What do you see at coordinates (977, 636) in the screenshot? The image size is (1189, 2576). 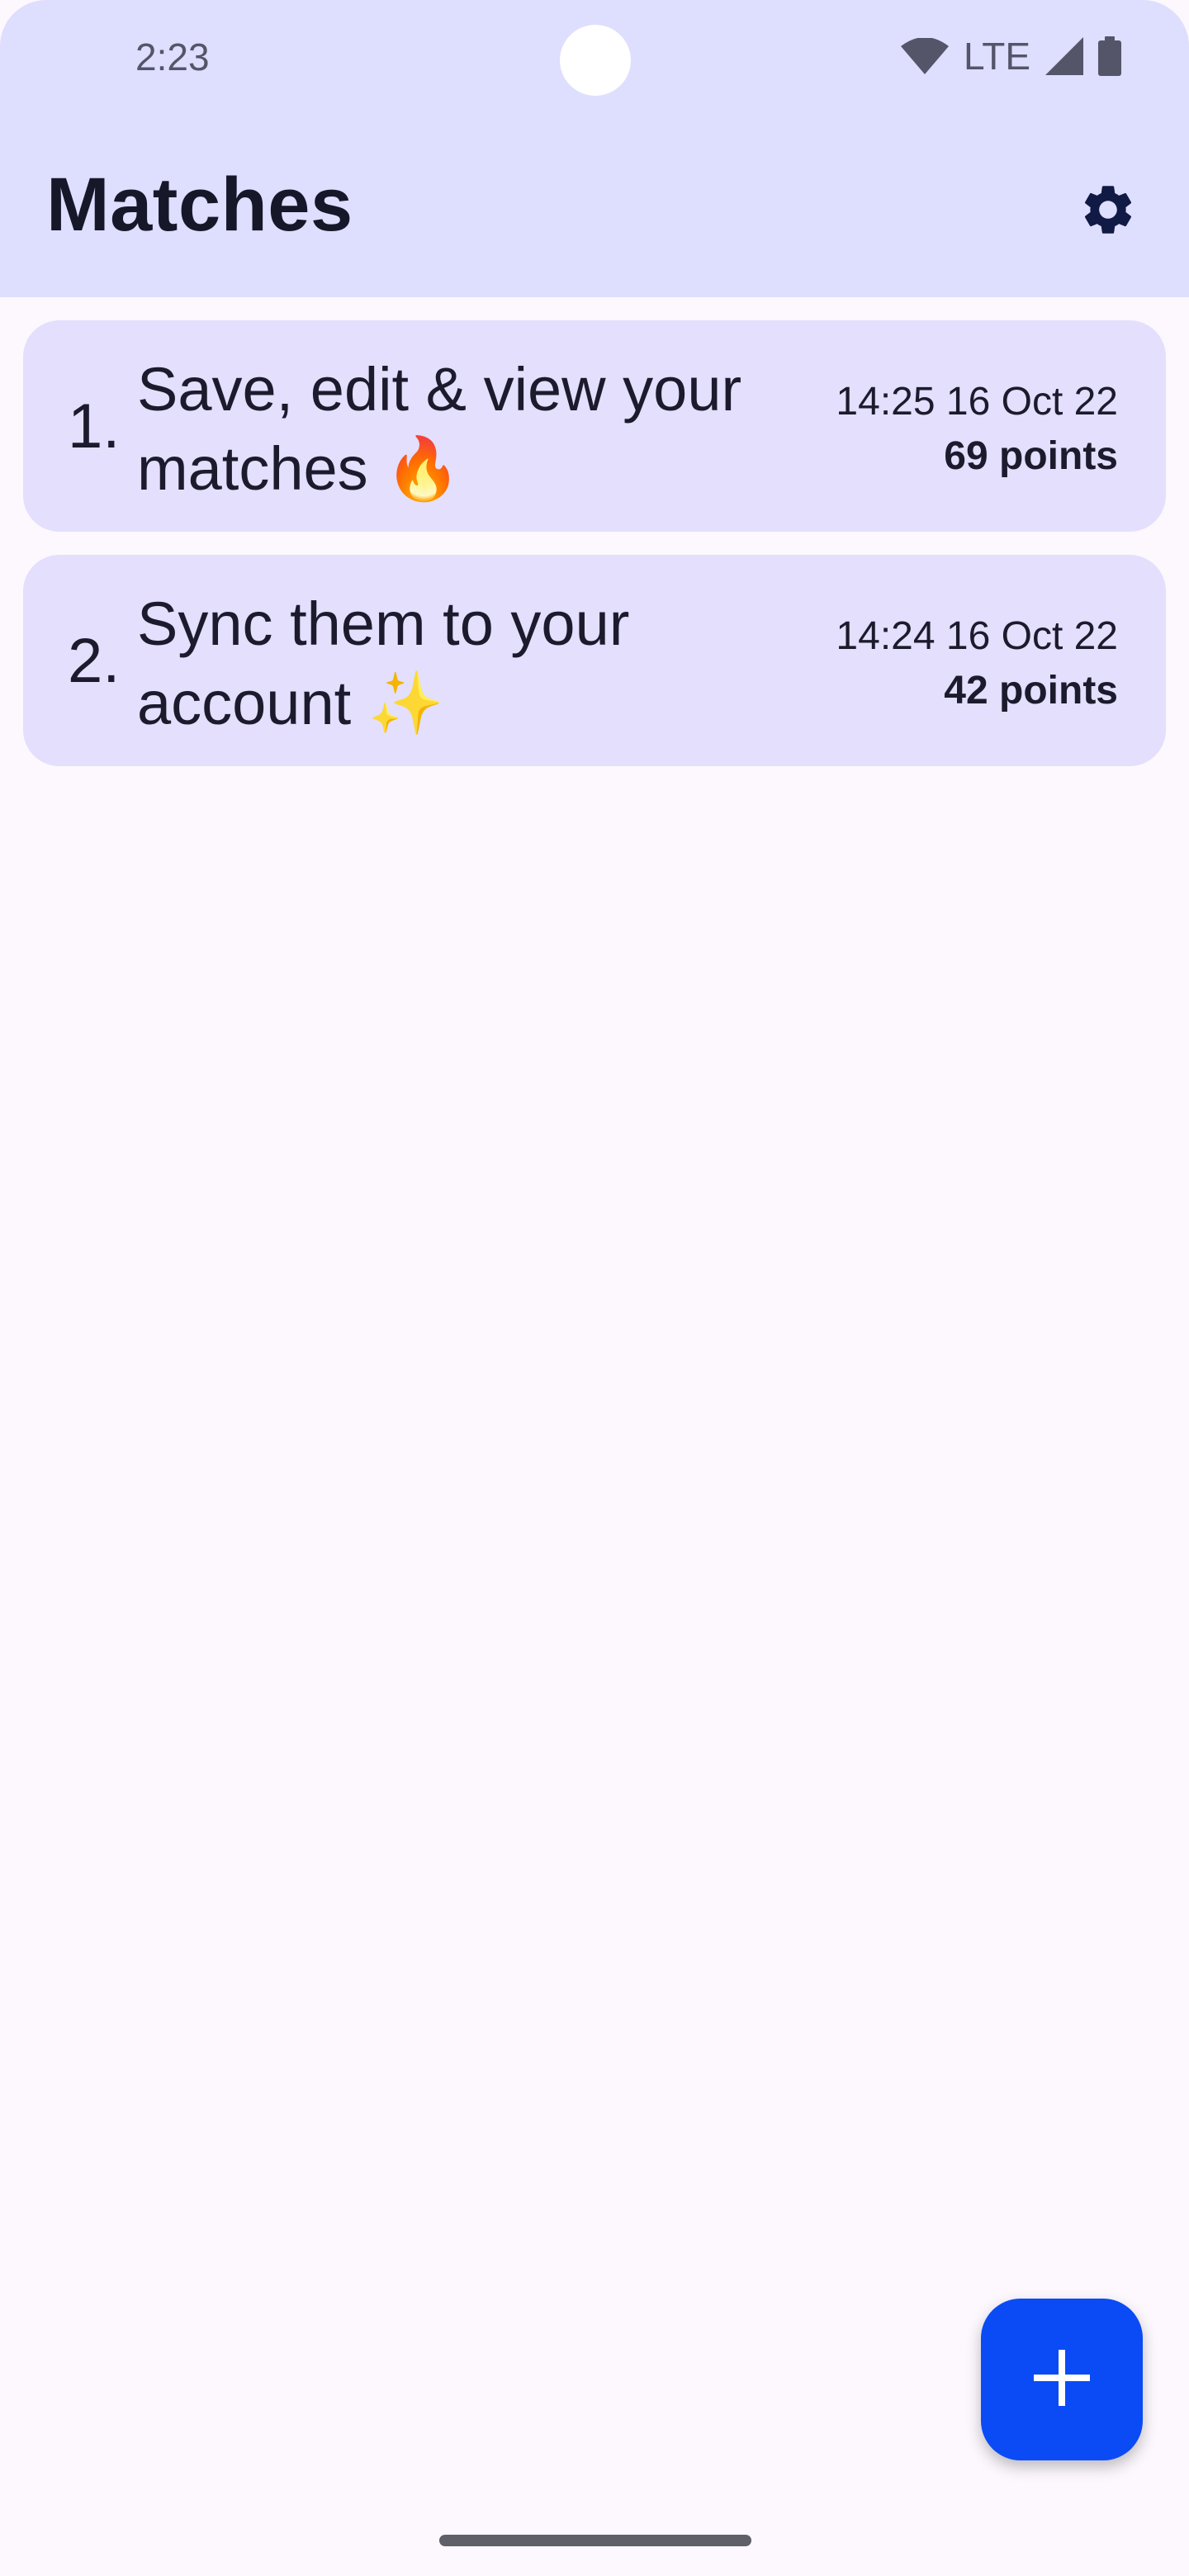 I see `match-timestamp: 14:24 16 Oct 22` at bounding box center [977, 636].